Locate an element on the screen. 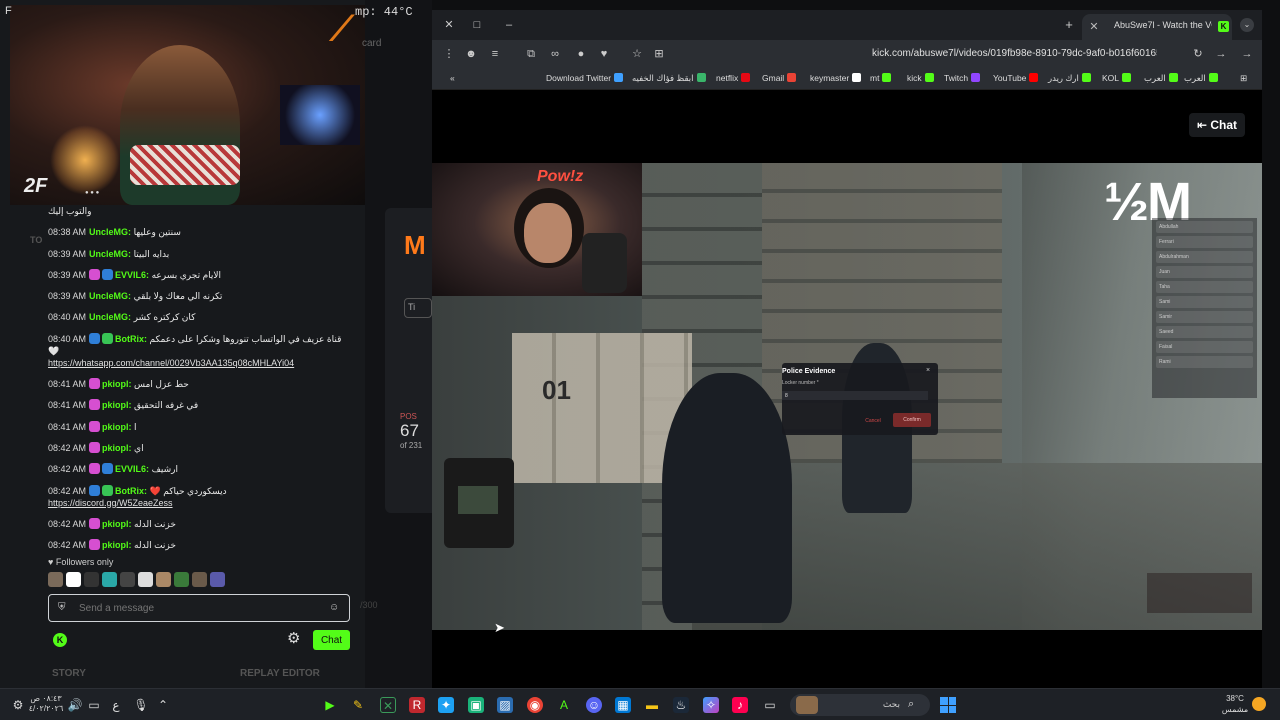 The image size is (1280, 720). bookmark-ext-icon: ♥ is located at coordinates (604, 54).